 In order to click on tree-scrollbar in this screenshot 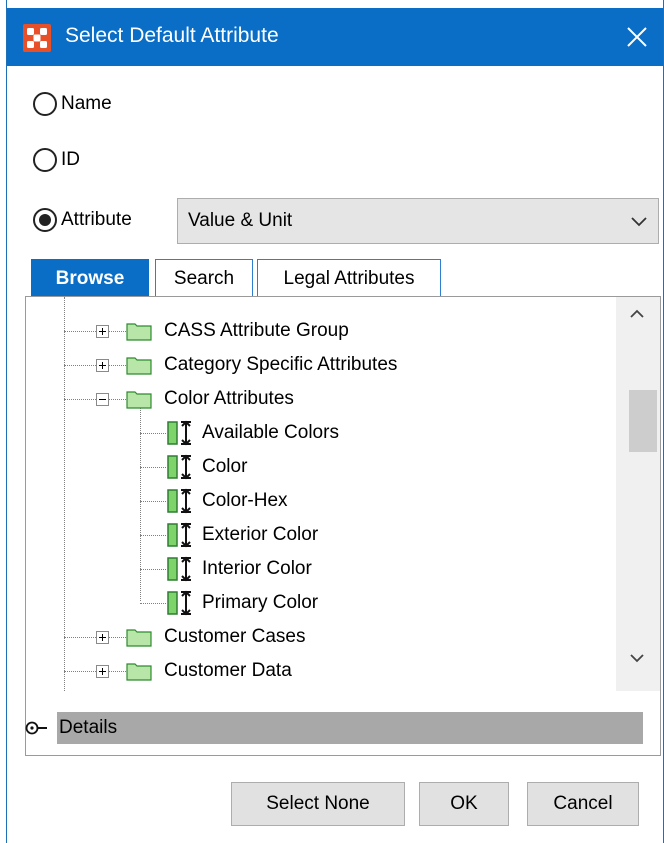, I will do `click(638, 494)`.